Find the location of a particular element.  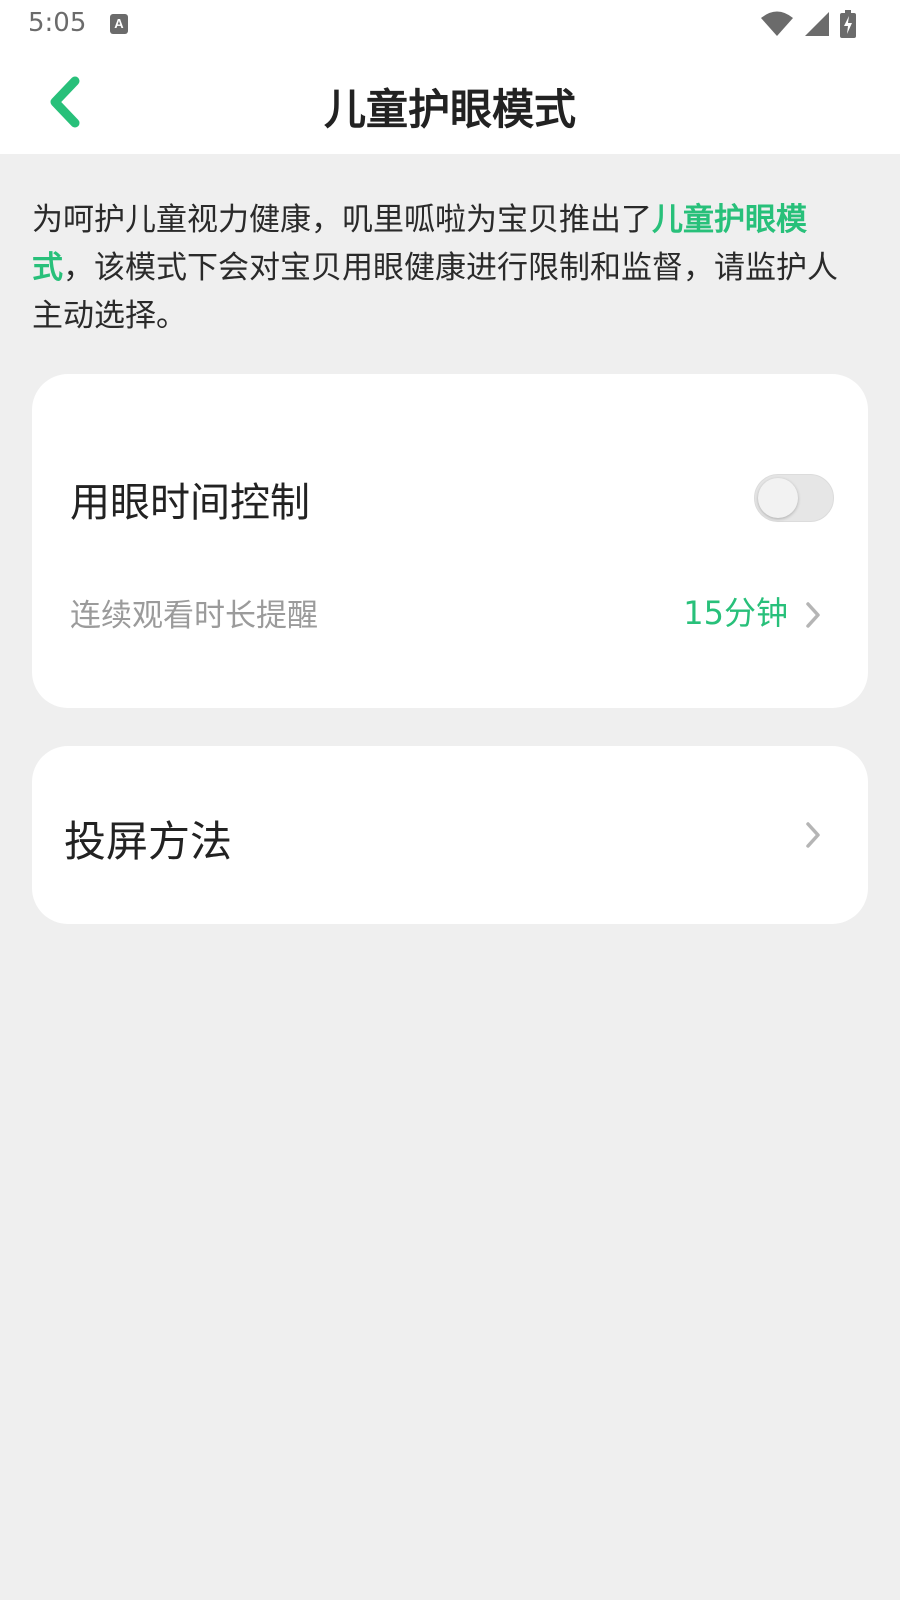

status-icons is located at coordinates (808, 24).